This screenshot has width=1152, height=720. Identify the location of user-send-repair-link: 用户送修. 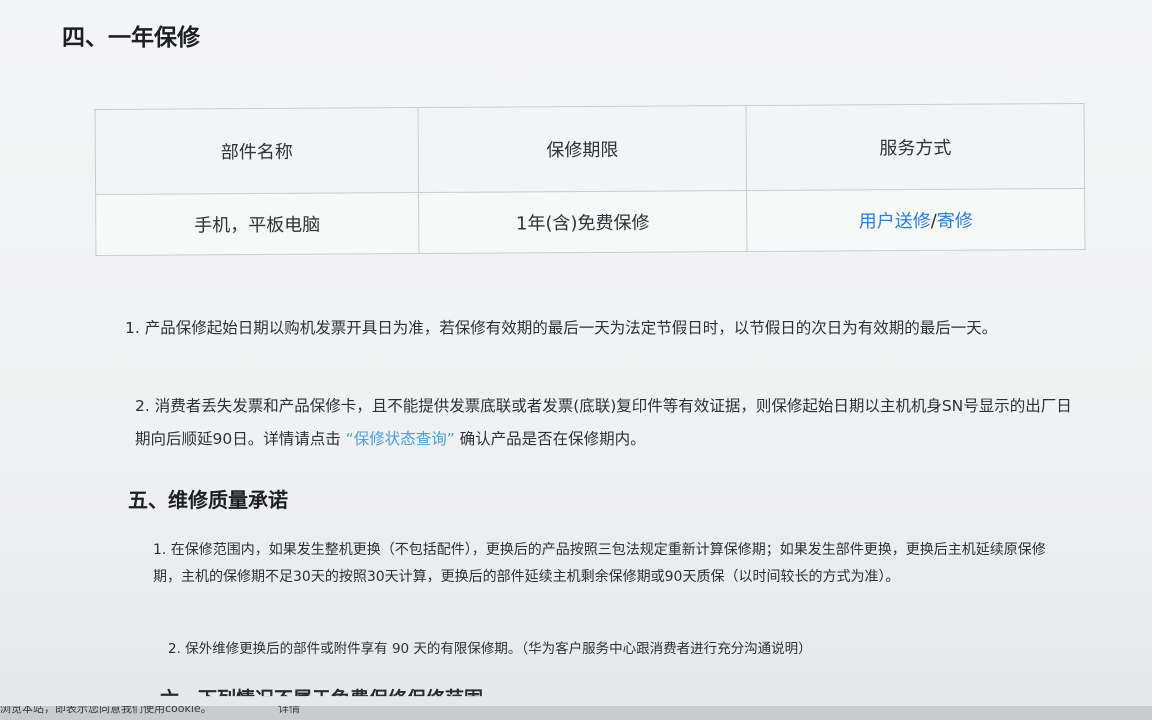
(895, 221).